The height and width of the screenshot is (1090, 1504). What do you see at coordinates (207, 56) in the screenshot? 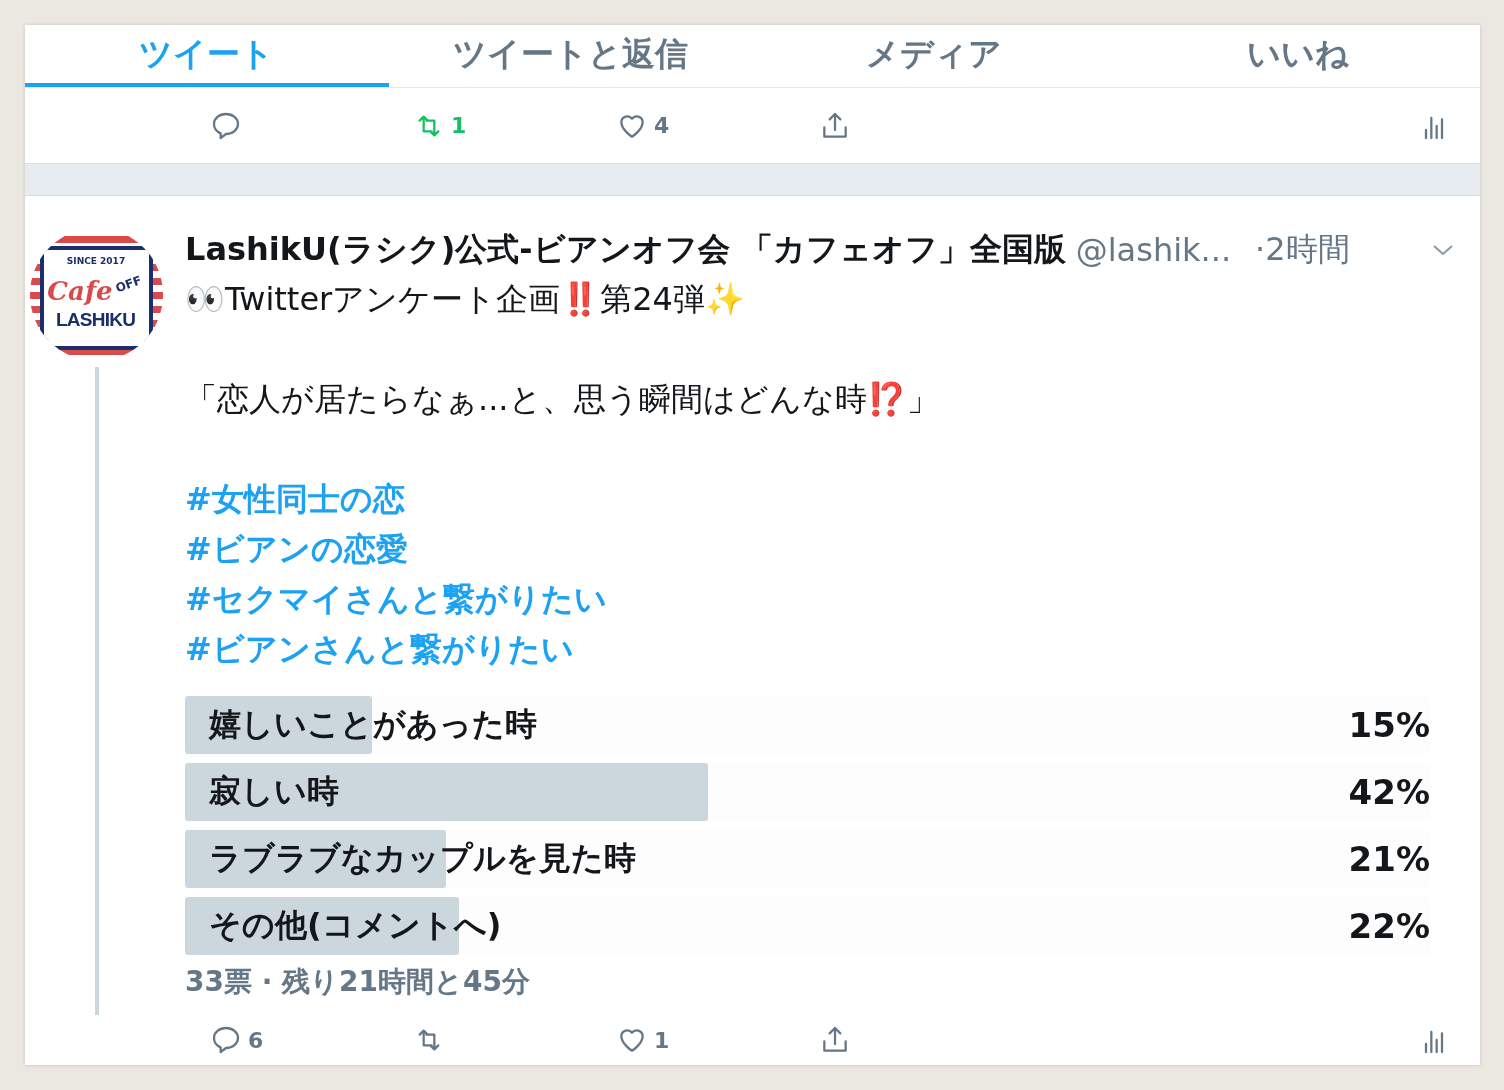
I see `profile-tab: ツイート` at bounding box center [207, 56].